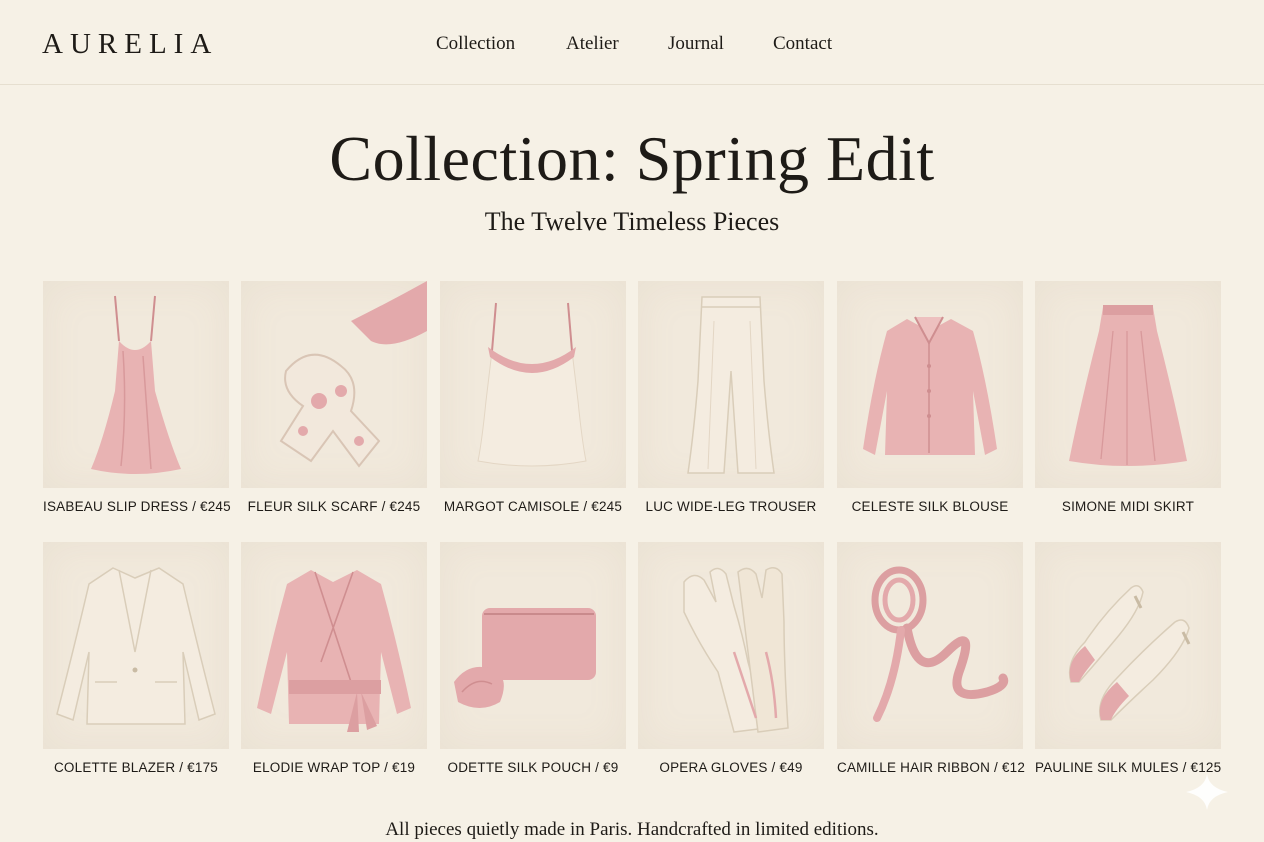 The height and width of the screenshot is (842, 1264). I want to click on product-card-luc-wide-leg-trouser: LUC WIDE-LEG TROUSER, so click(731, 397).